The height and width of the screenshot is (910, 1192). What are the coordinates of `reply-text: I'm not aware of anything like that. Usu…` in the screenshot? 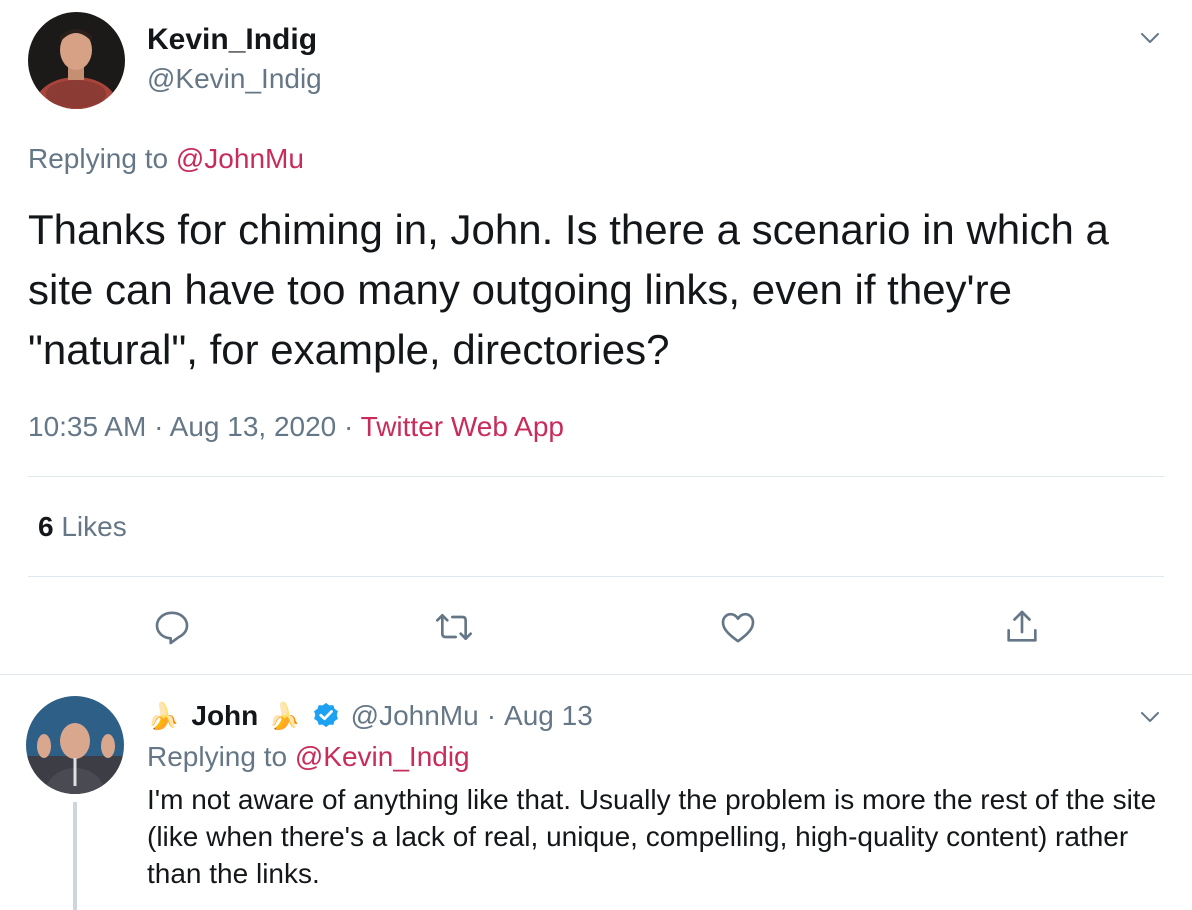 It's located at (652, 836).